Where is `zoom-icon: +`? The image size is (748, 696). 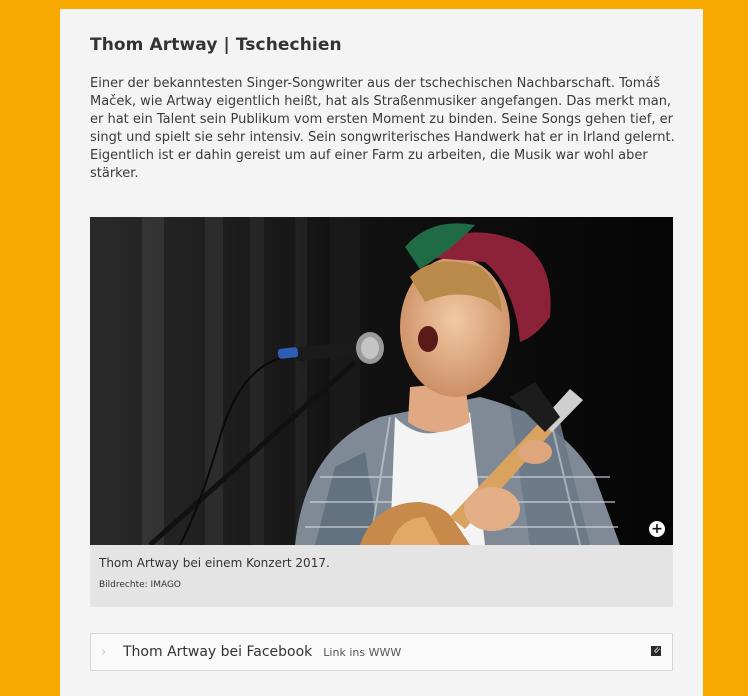 zoom-icon: + is located at coordinates (657, 529).